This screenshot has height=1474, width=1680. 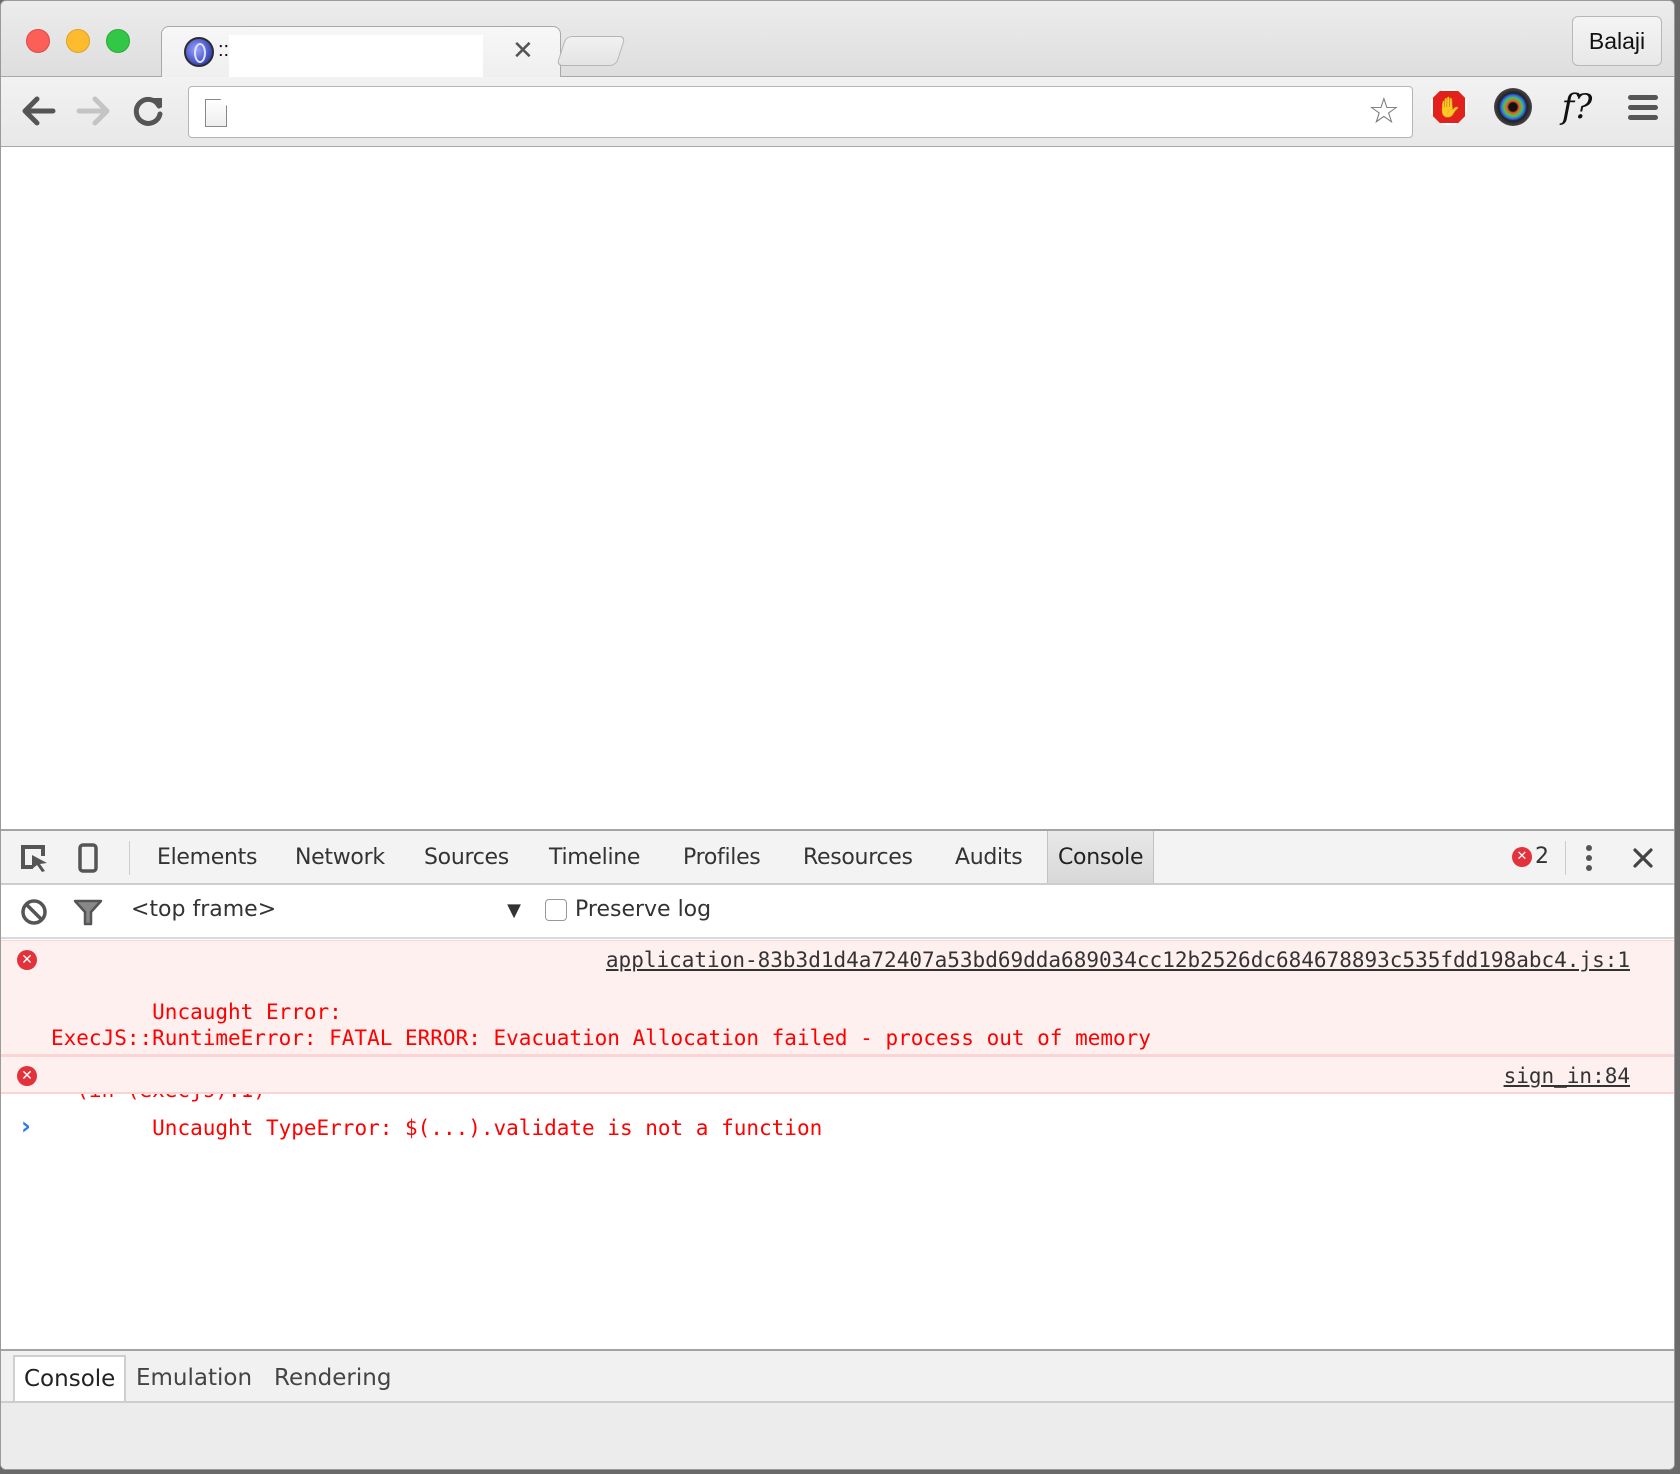 I want to click on window-close-button, so click(x=38, y=41).